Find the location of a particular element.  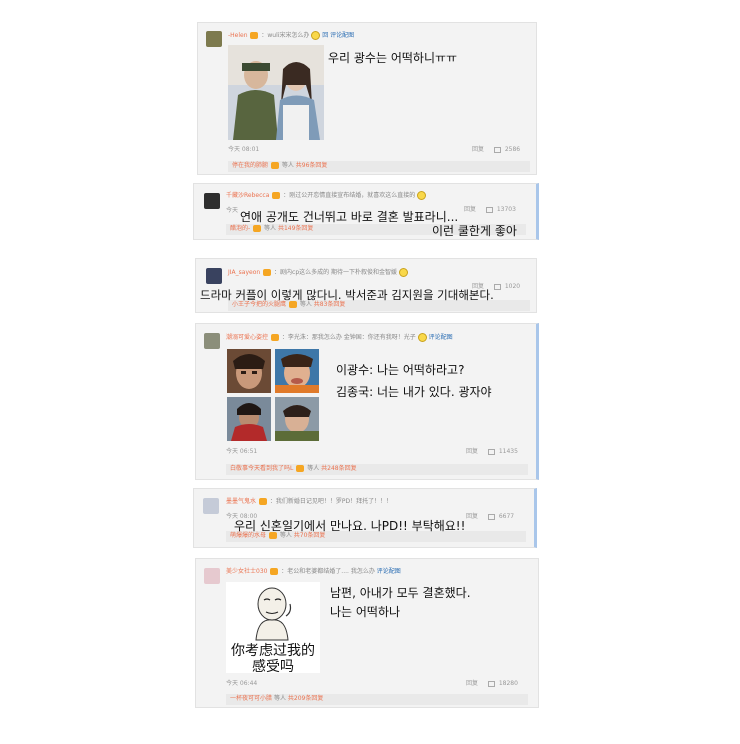

meme-caption-line-2: 感受吗 is located at coordinates (273, 666).